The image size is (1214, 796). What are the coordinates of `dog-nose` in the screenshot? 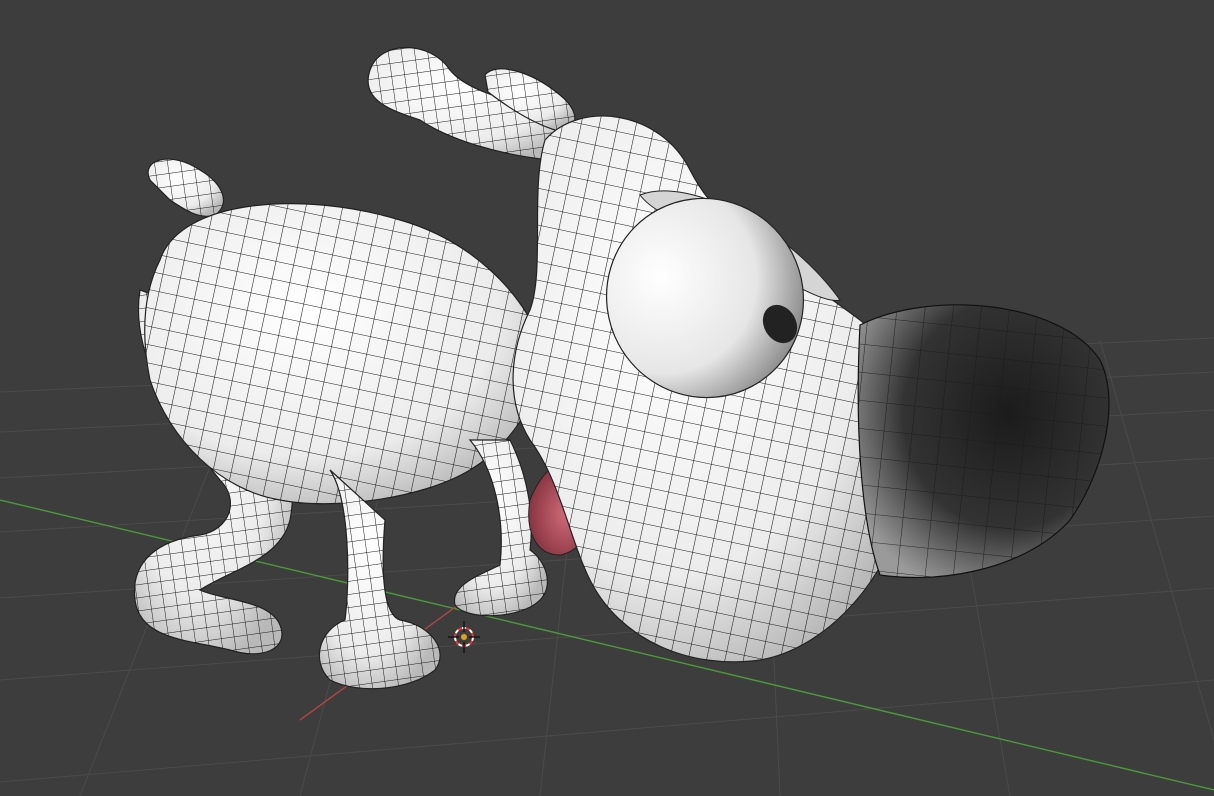 It's located at (983, 441).